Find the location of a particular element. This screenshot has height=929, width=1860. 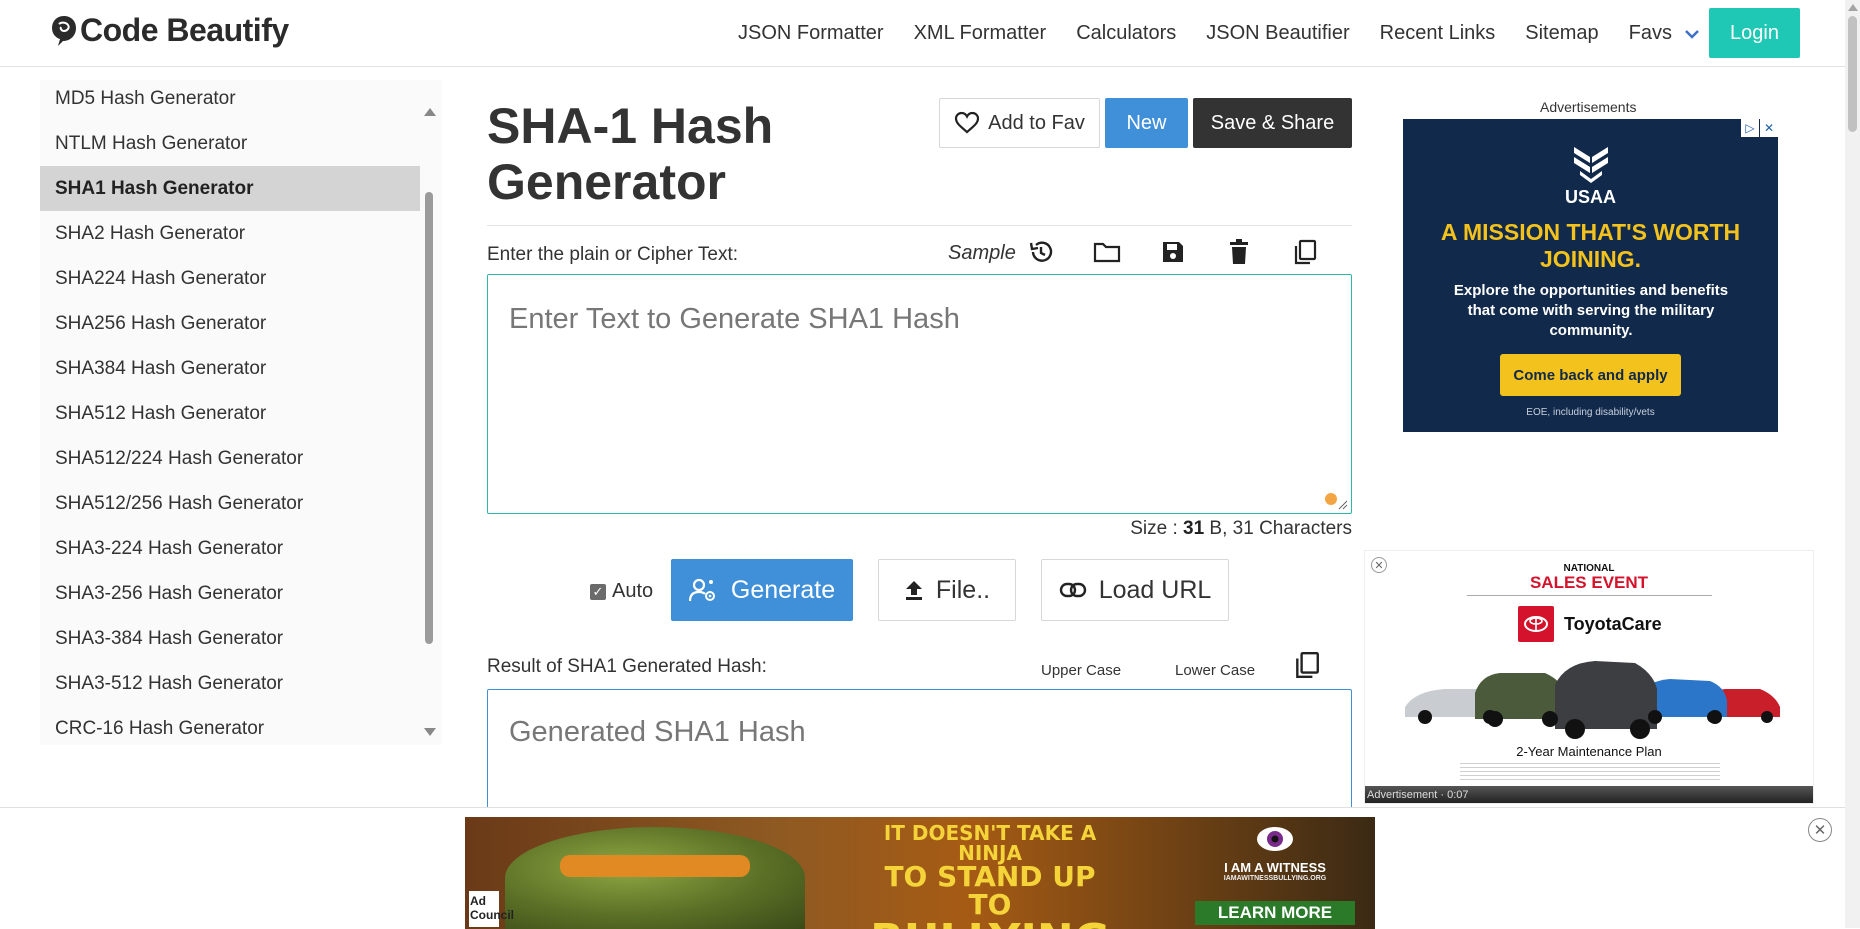

usaa-headline: A MISSION THAT'S WORTH JOINING. is located at coordinates (1590, 245).